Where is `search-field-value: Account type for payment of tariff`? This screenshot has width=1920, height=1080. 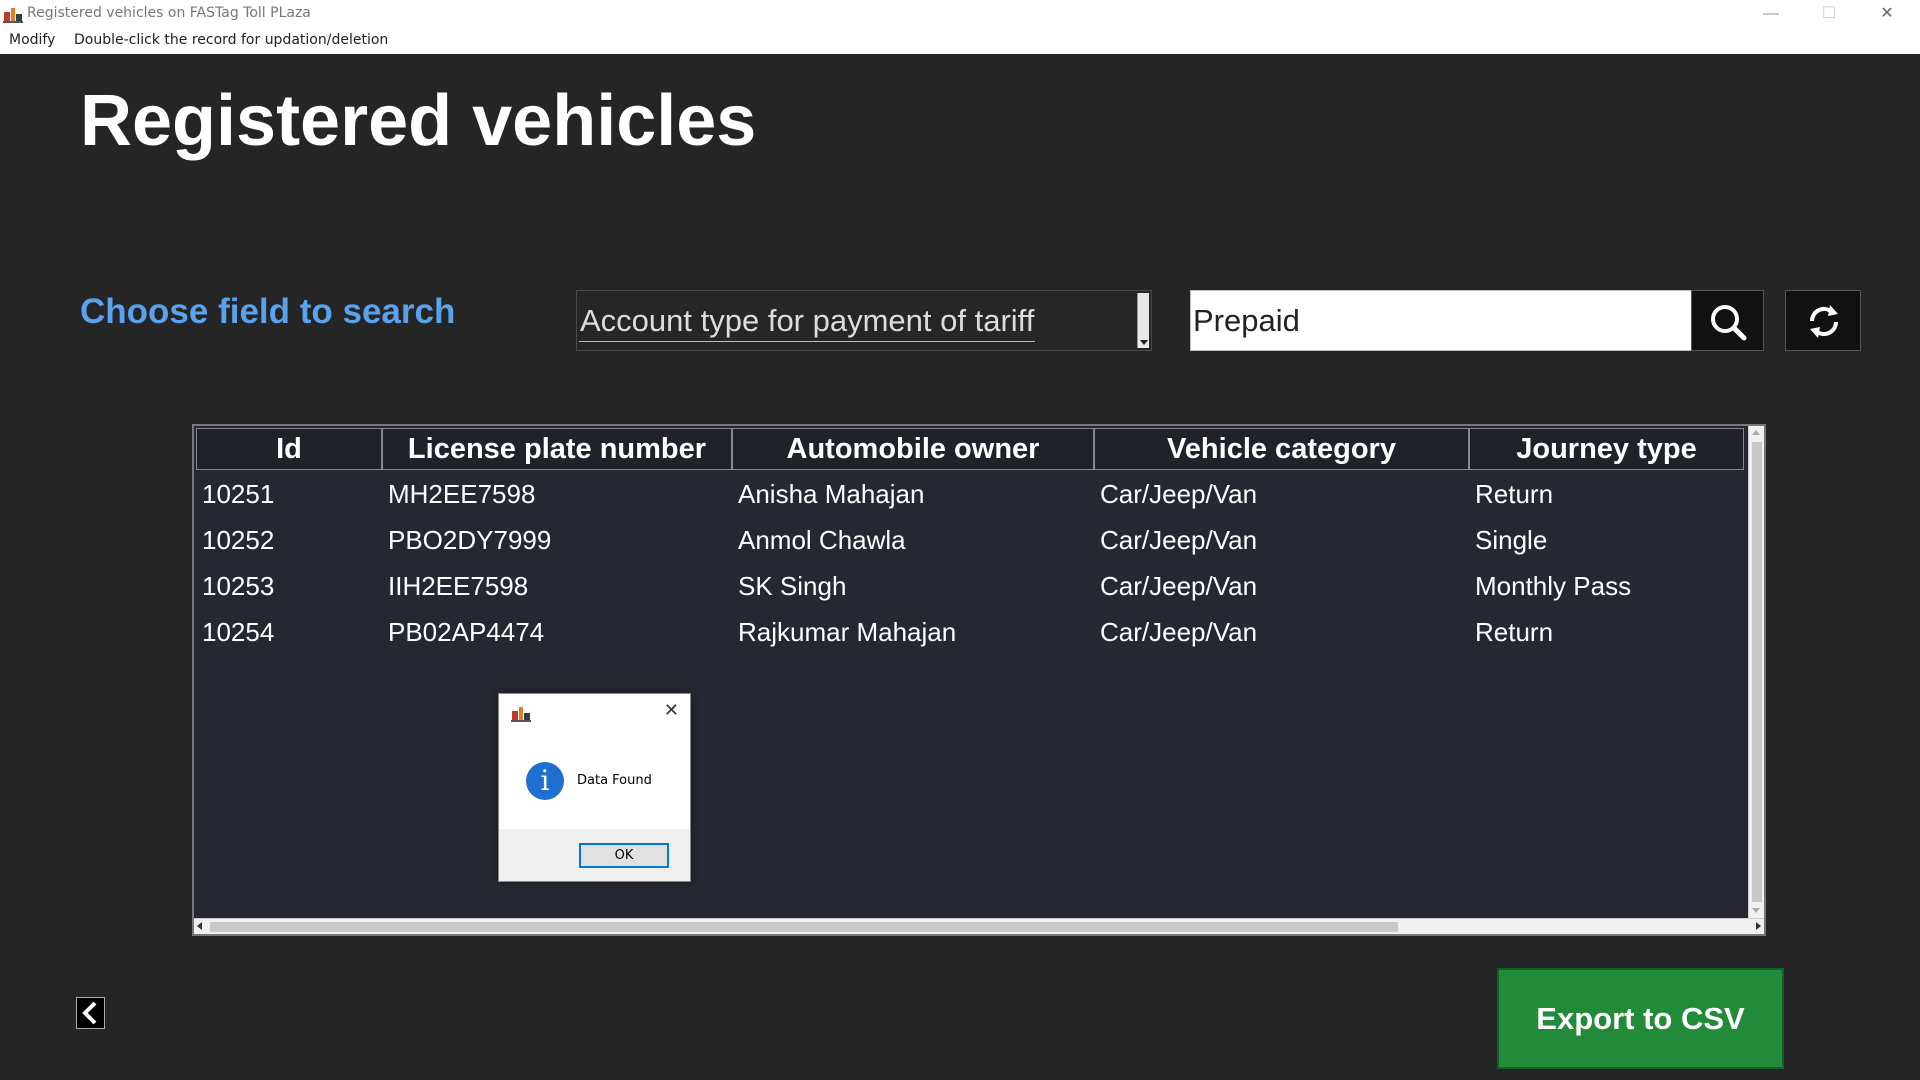 search-field-value: Account type for payment of tariff is located at coordinates (807, 322).